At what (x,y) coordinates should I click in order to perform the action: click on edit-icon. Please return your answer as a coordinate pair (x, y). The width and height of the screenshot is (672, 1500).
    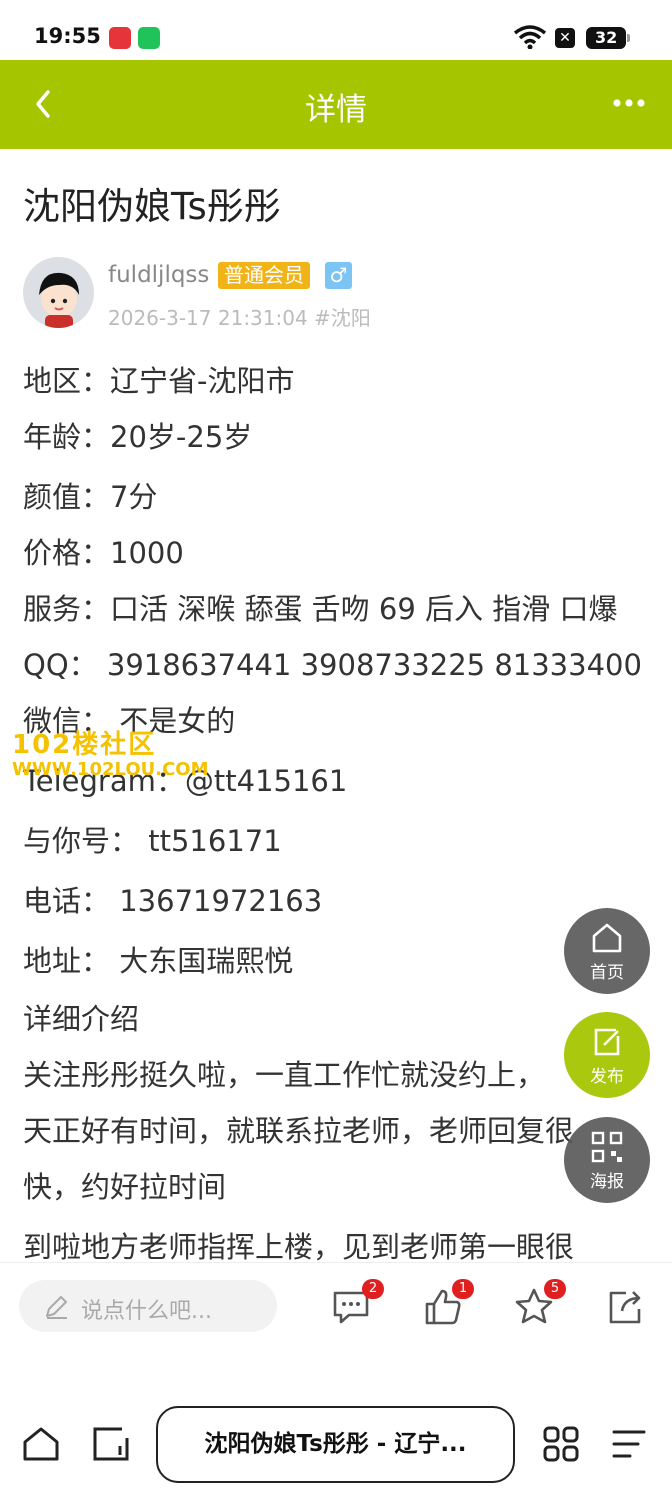
    Looking at the image, I should click on (607, 1042).